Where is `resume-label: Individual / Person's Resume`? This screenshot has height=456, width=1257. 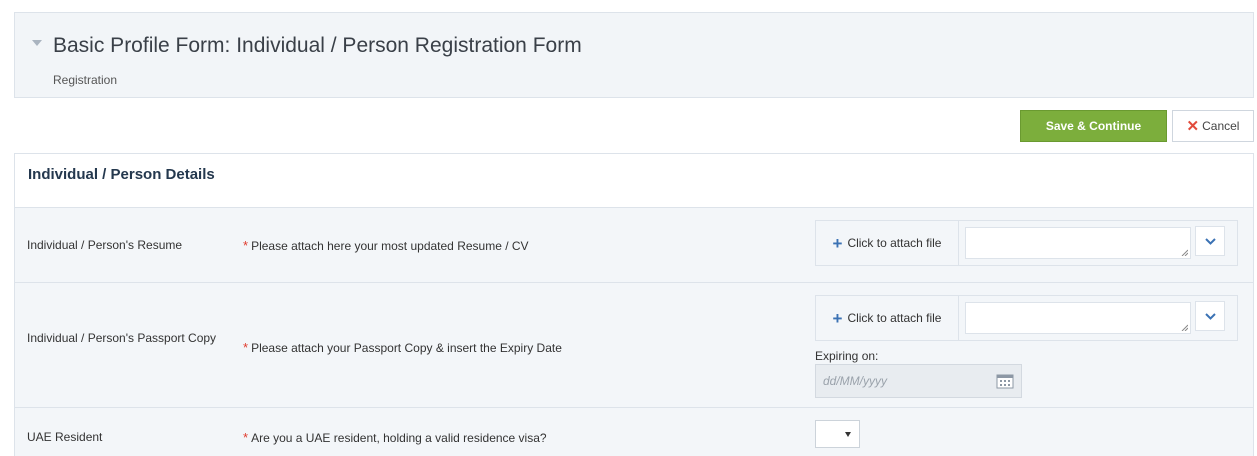
resume-label: Individual / Person's Resume is located at coordinates (105, 245).